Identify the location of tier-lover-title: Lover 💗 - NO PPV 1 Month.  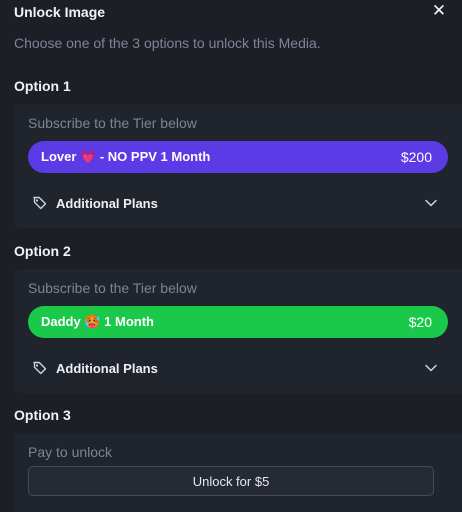
(125, 157).